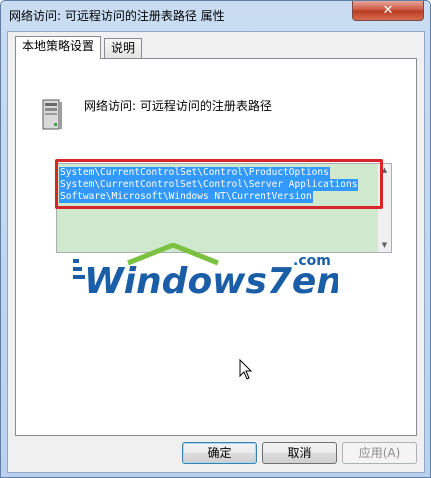  I want to click on apply-button: 应用(A), so click(379, 453).